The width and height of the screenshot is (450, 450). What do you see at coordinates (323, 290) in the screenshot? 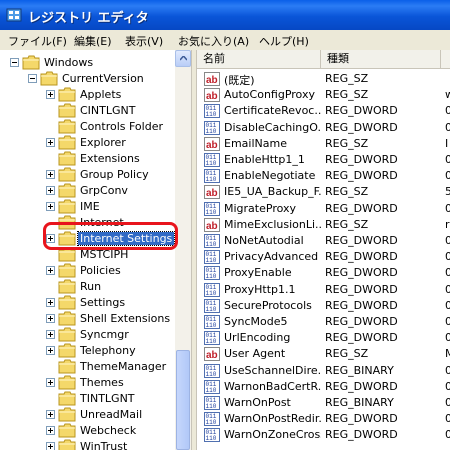
I see `value-row: 011 110 ProxyHttp1.1 REG_DWORD 0` at bounding box center [323, 290].